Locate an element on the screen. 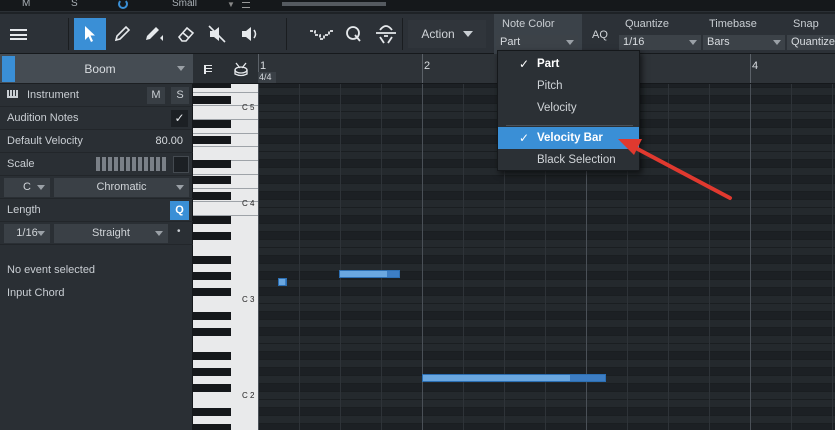 The width and height of the screenshot is (835, 430). menu-item-velocity-bar: ✓ Velocity Bar is located at coordinates (568, 138).